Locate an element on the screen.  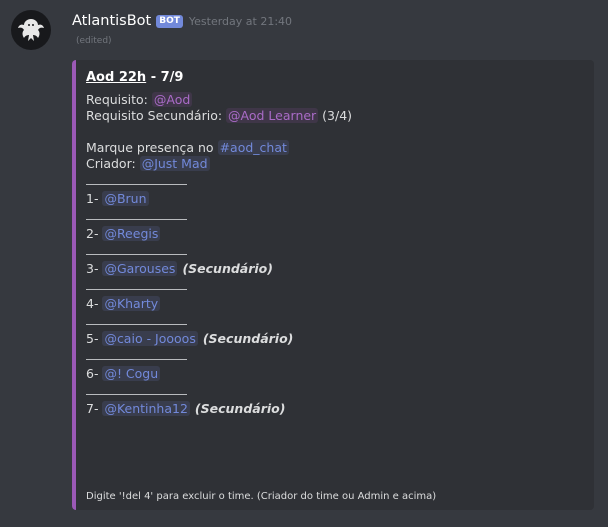
creator-mention: @Just Mad is located at coordinates (174, 163).